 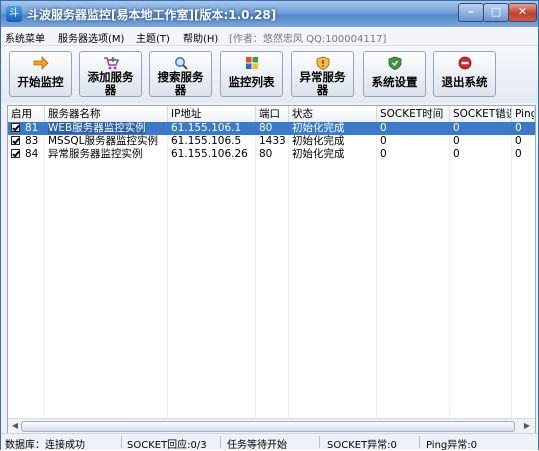 What do you see at coordinates (522, 12) in the screenshot?
I see `close-button: ✕` at bounding box center [522, 12].